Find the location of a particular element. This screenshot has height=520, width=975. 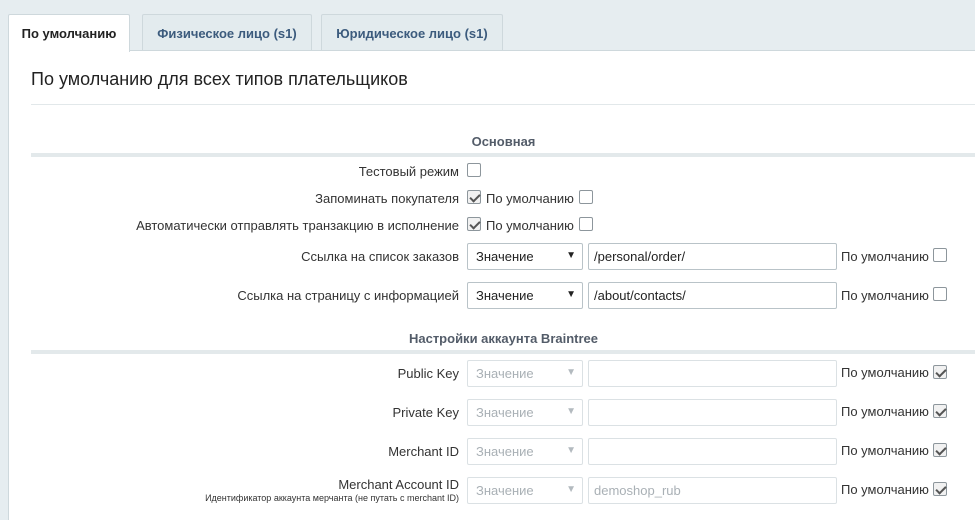

field-label: Запоминать покупателя is located at coordinates (387, 198).